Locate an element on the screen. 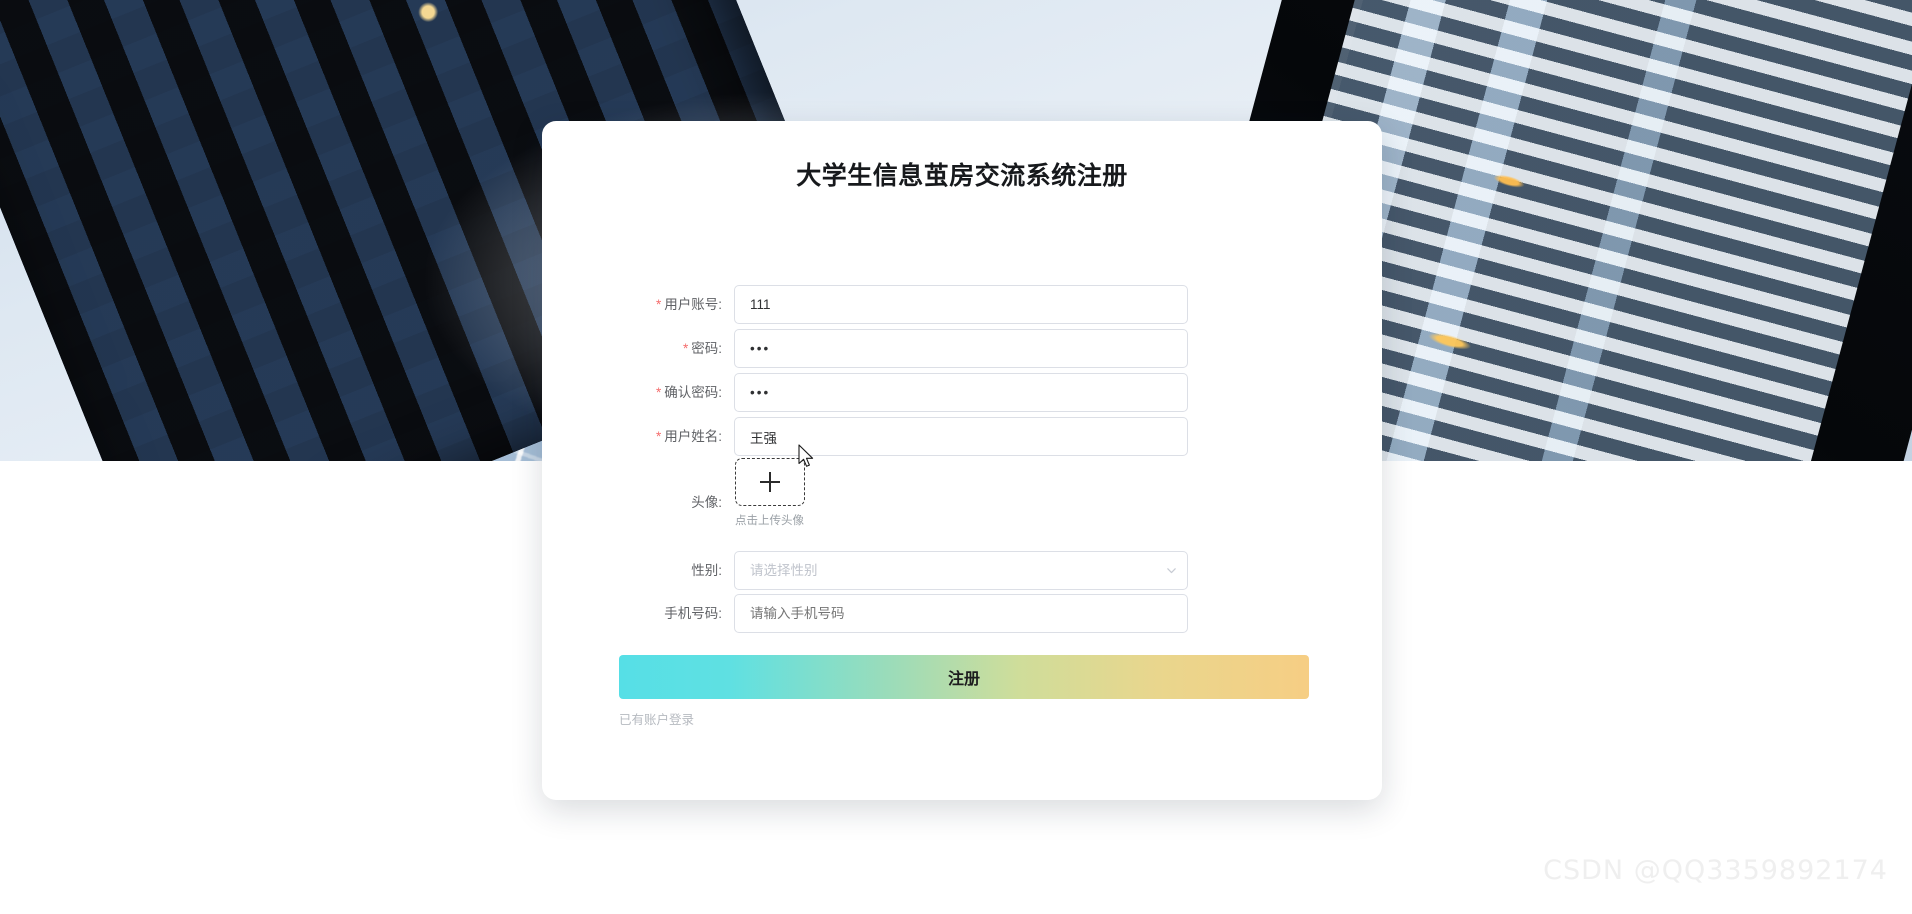  register-submit-button: 注册 is located at coordinates (964, 677).